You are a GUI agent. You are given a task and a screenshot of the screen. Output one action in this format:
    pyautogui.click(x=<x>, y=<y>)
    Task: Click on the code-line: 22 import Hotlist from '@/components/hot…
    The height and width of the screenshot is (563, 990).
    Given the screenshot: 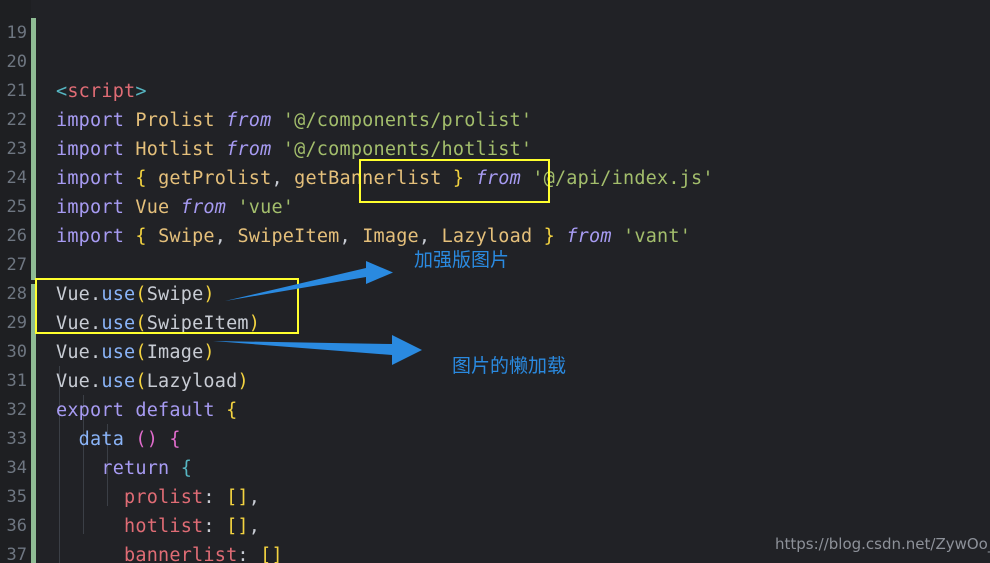 What is the action you would take?
    pyautogui.click(x=495, y=118)
    